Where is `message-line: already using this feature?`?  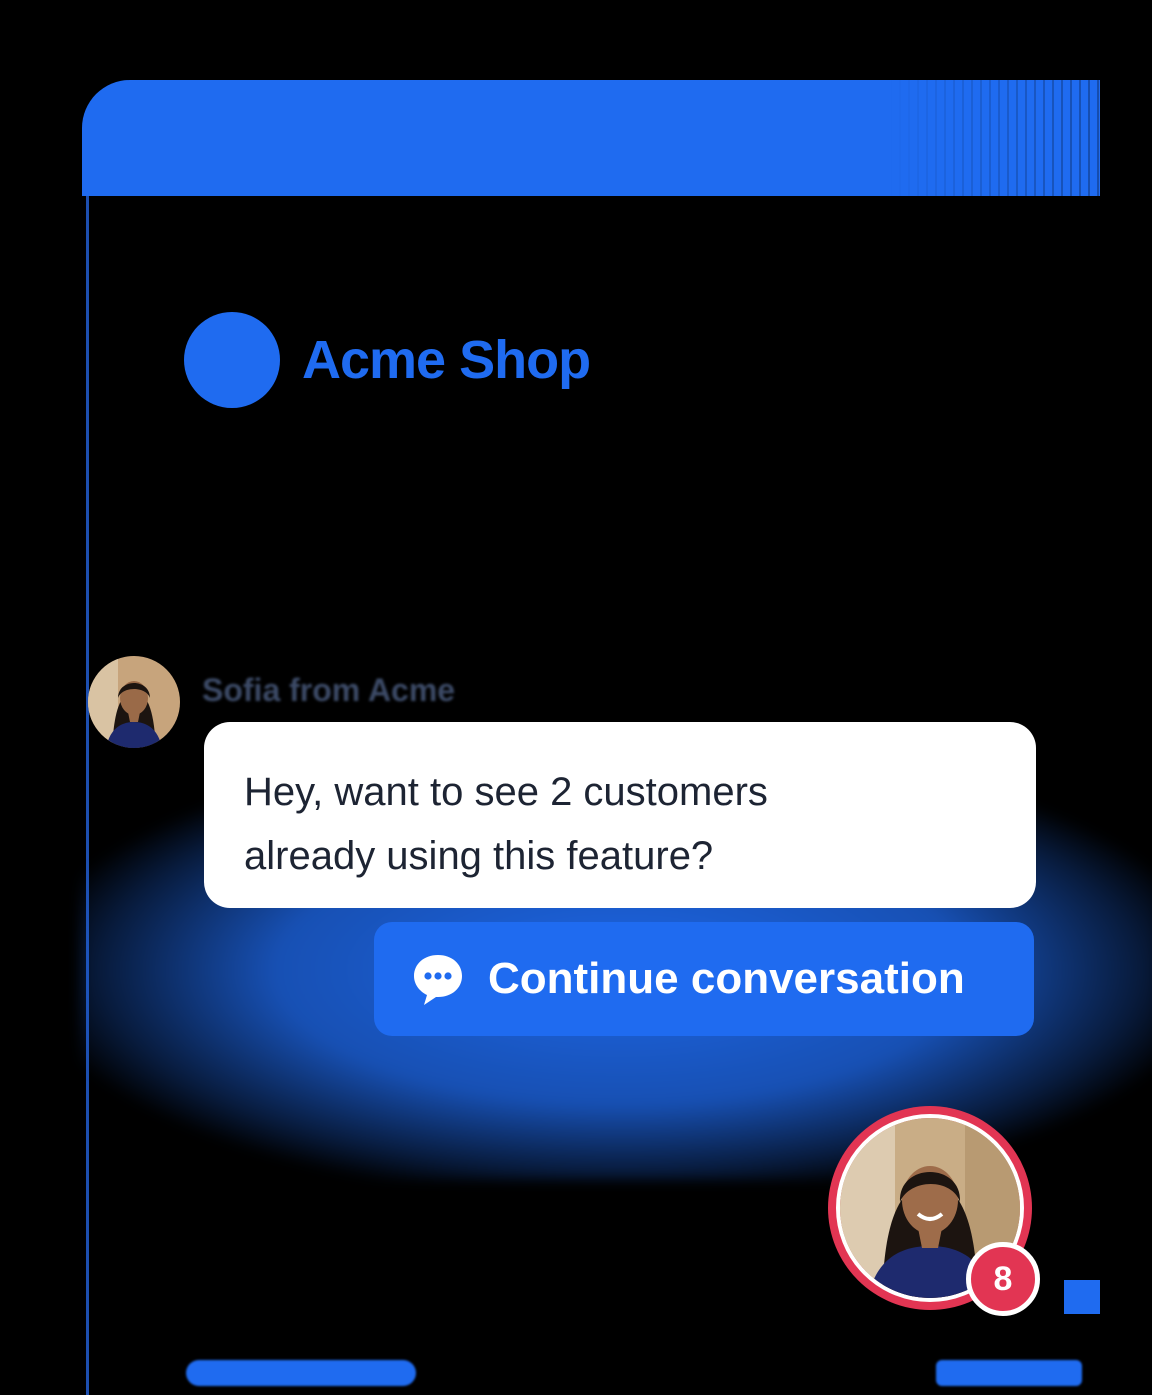 message-line: already using this feature? is located at coordinates (479, 856).